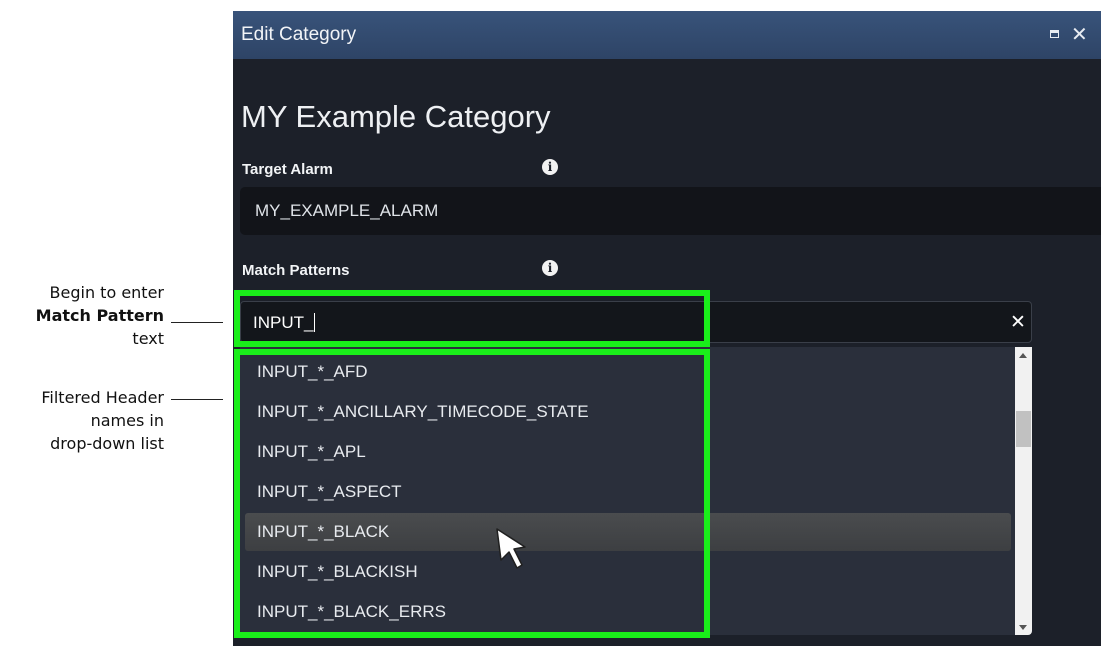 This screenshot has height=646, width=1101. Describe the element at coordinates (287, 169) in the screenshot. I see `target-alarm-label: Target Alarm` at that location.